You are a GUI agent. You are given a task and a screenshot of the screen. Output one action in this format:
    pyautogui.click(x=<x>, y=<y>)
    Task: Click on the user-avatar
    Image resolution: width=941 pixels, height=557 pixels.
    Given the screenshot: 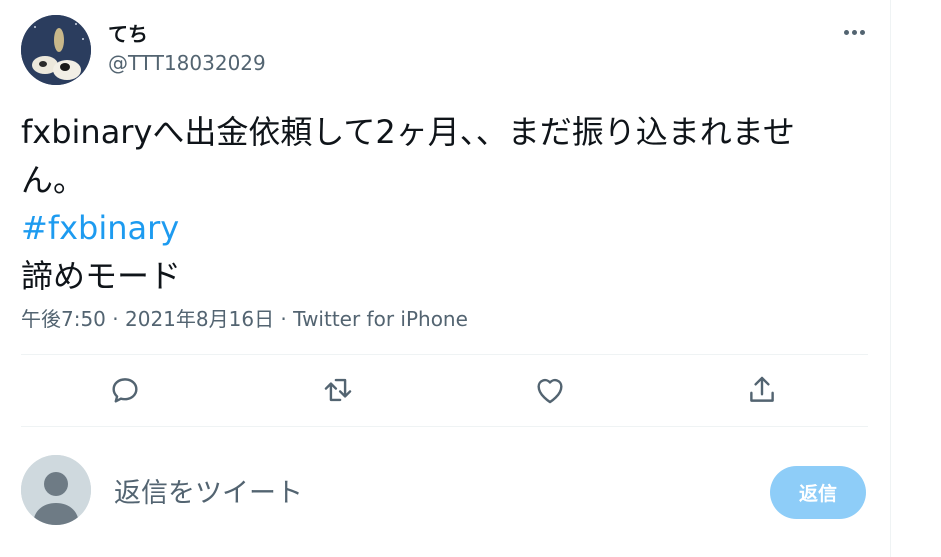 What is the action you would take?
    pyautogui.click(x=56, y=490)
    